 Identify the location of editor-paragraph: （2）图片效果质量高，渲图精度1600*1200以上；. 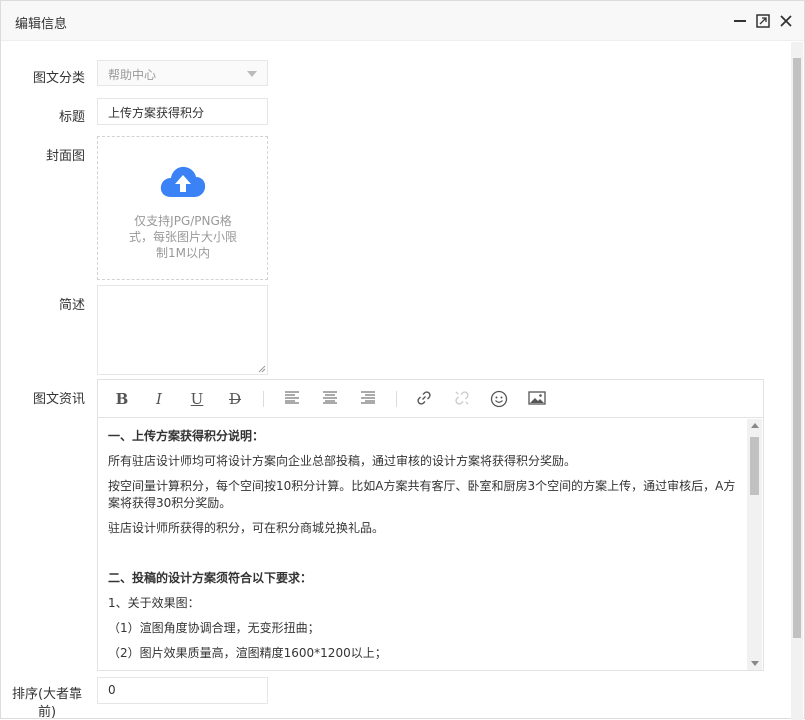
(247, 653).